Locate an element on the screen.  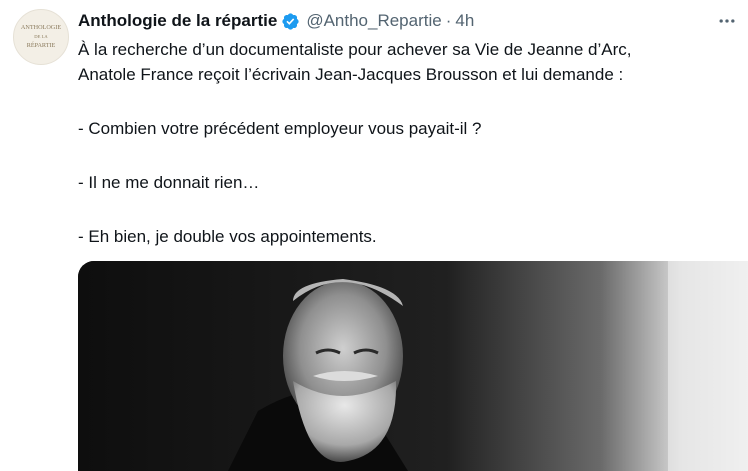
verified-badge-icon is located at coordinates (290, 21).